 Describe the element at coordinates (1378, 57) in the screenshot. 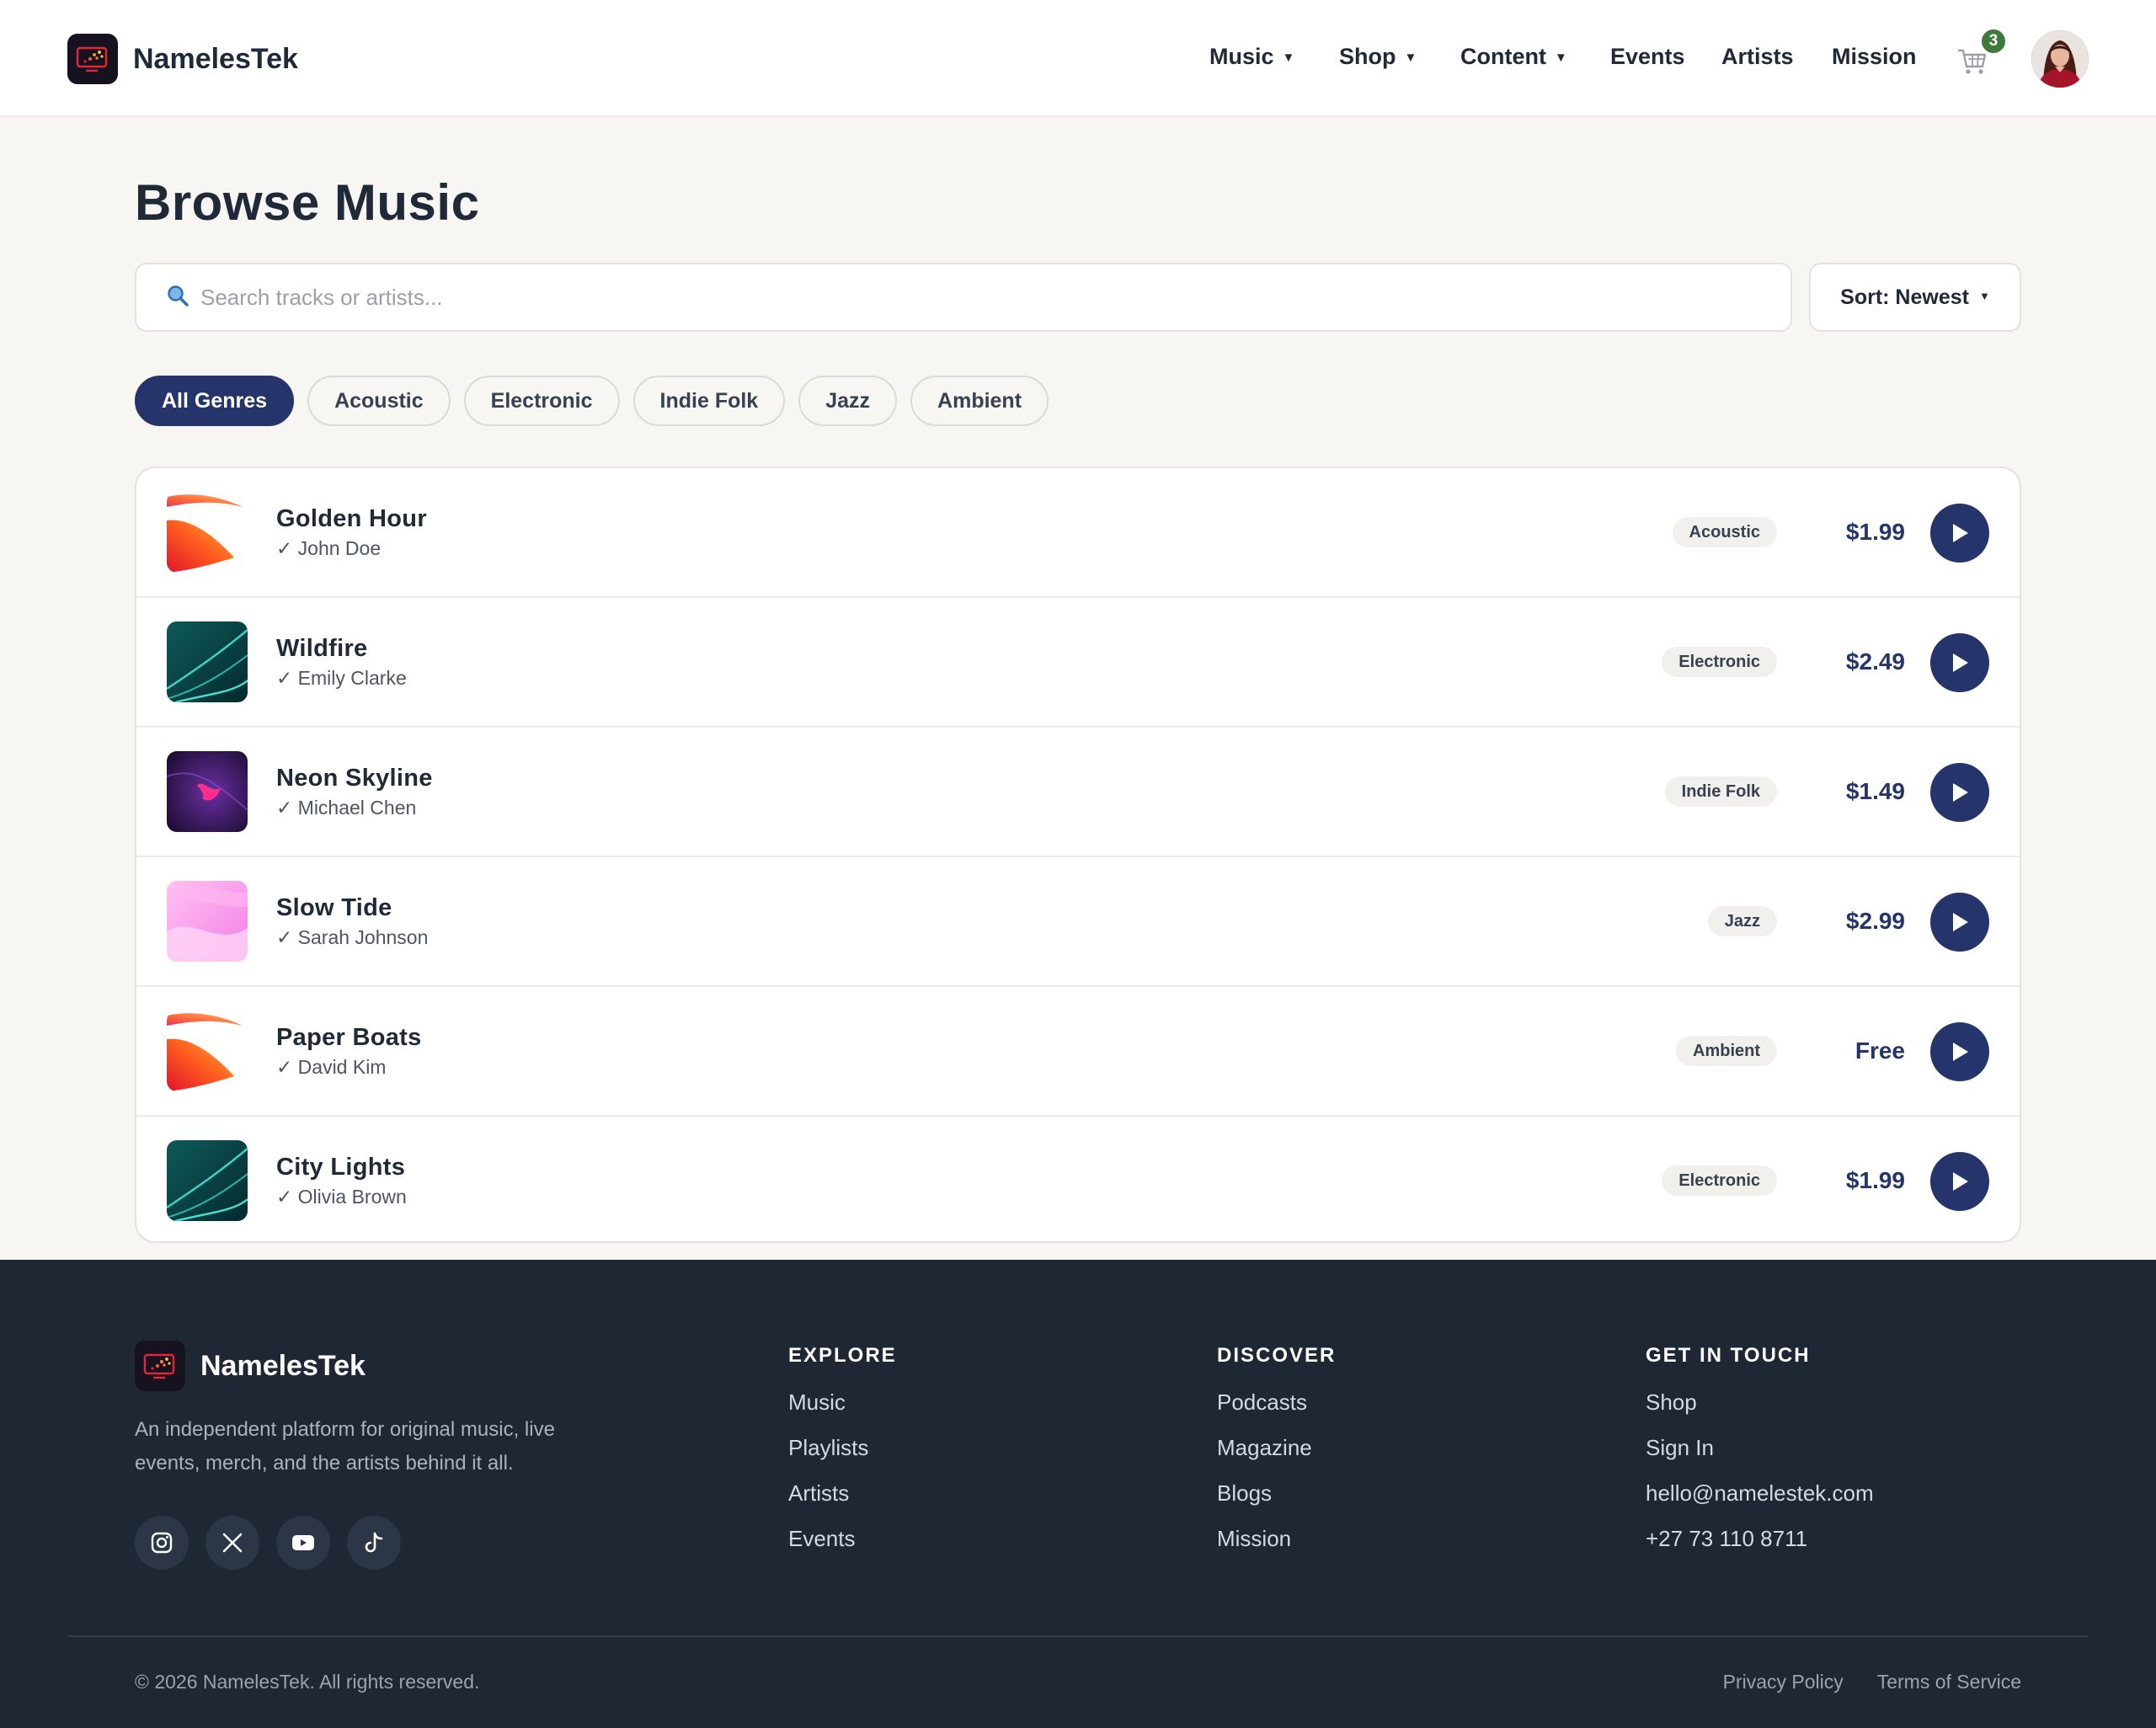

I see `nav-shop: Shop ▼` at that location.